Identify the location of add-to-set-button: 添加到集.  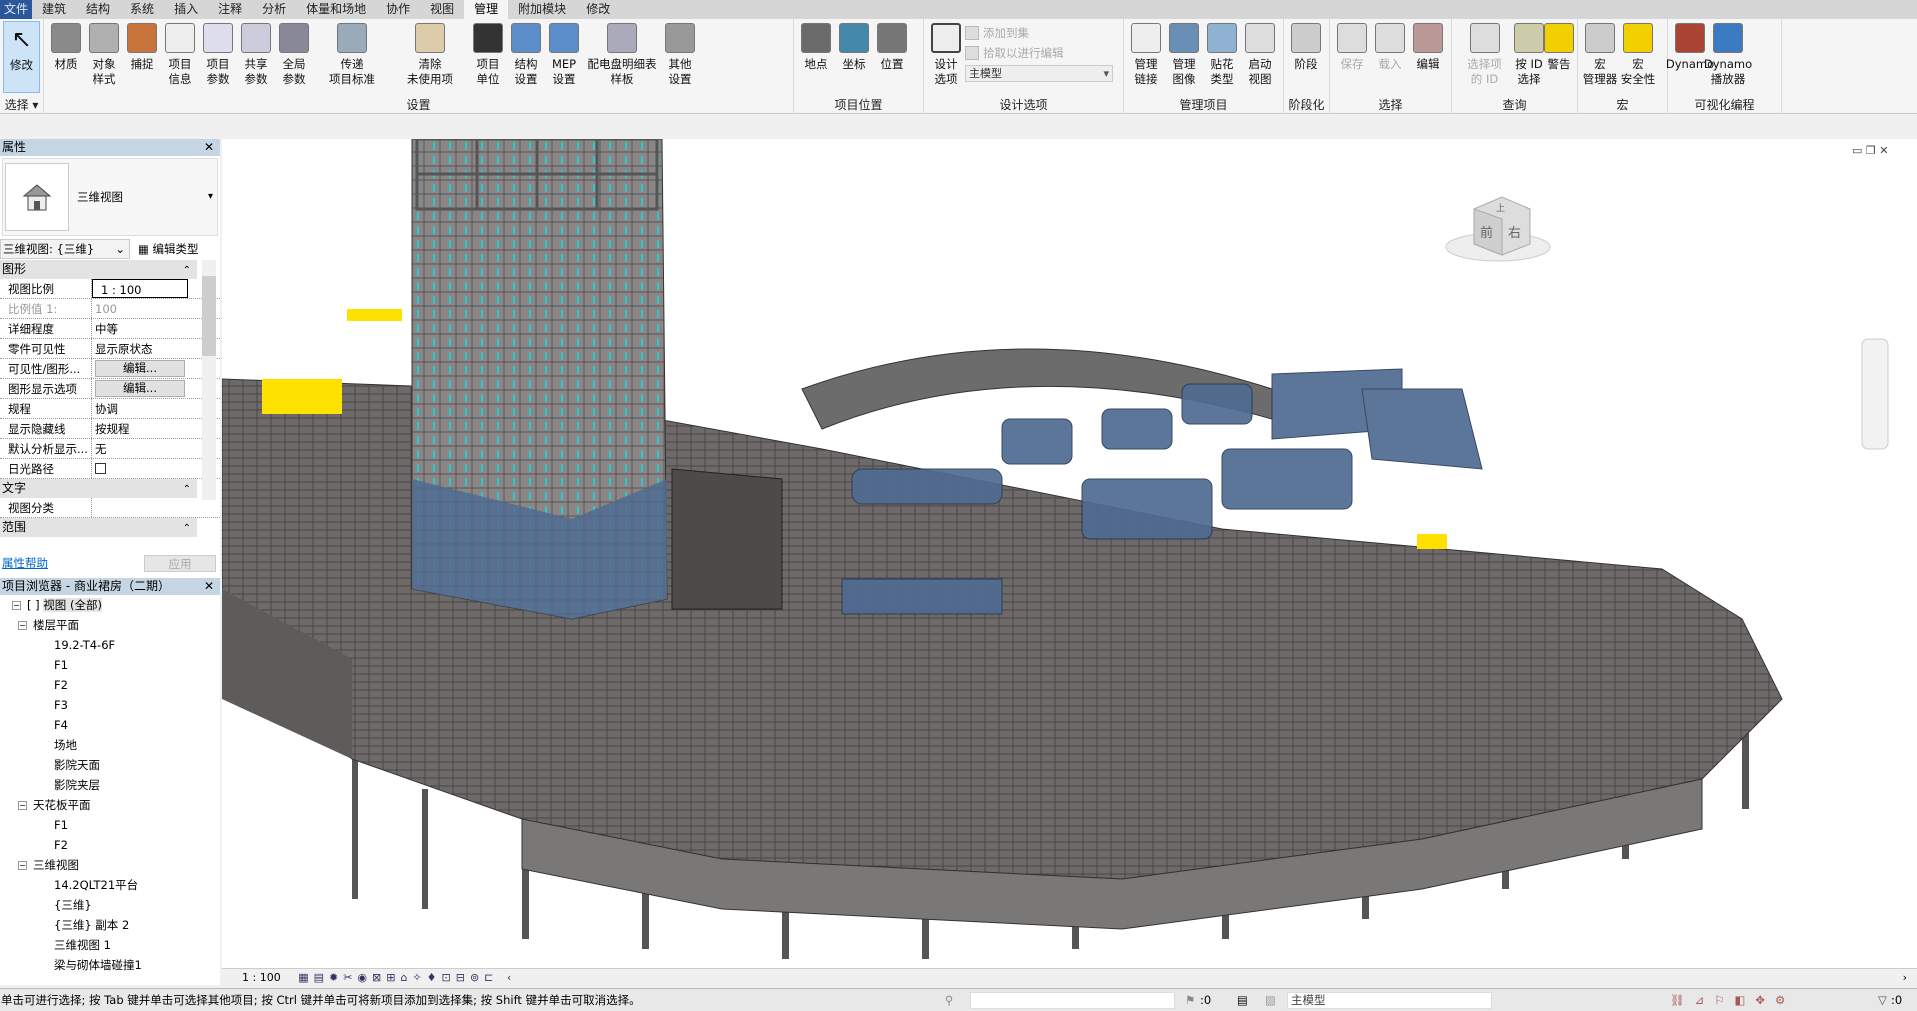
(1040, 33).